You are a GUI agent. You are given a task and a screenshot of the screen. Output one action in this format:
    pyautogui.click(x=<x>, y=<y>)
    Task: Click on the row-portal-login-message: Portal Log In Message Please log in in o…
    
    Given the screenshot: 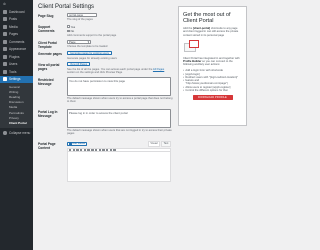 What is the action you would take?
    pyautogui.click(x=105, y=122)
    